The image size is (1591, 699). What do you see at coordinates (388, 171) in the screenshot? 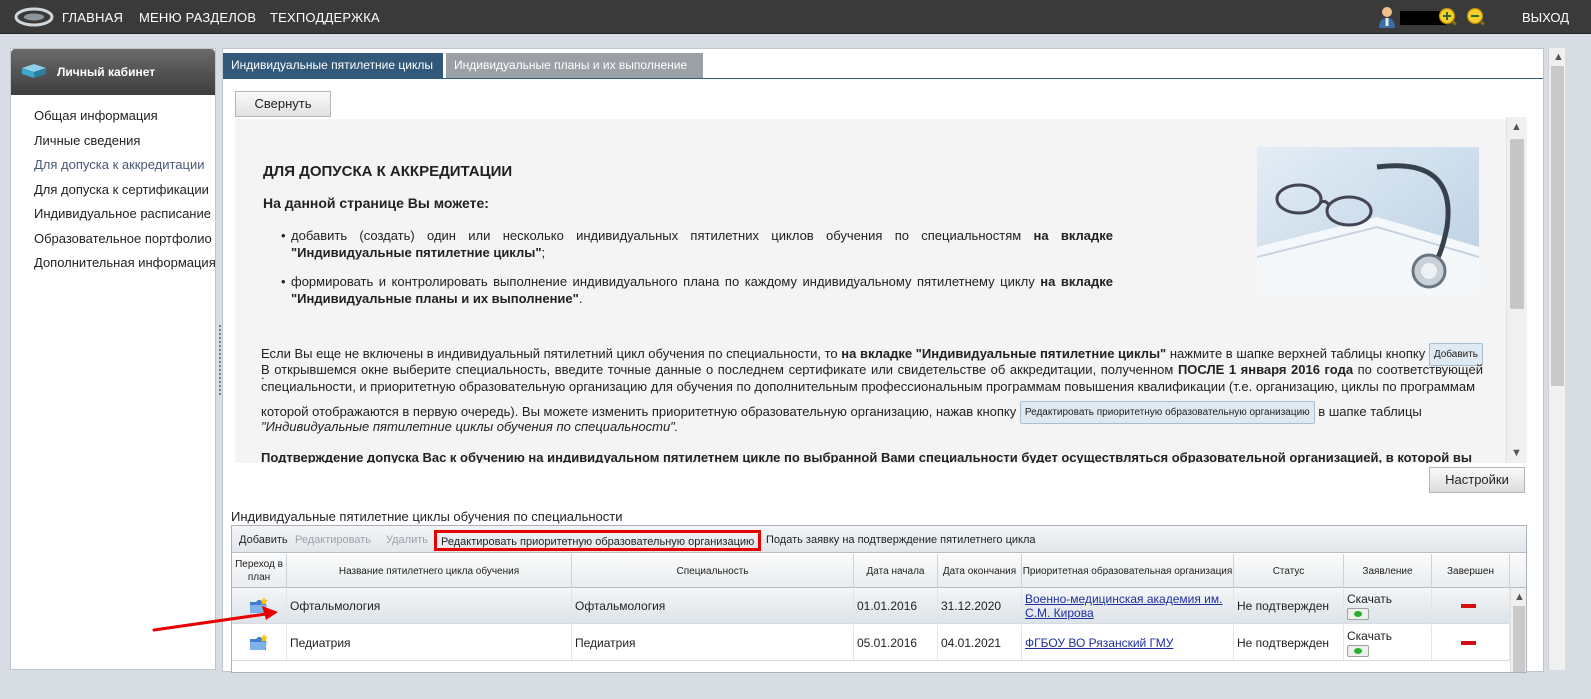
I see `info-title: ДЛЯ ДОПУСКА К АККРЕДИТАЦИИ` at bounding box center [388, 171].